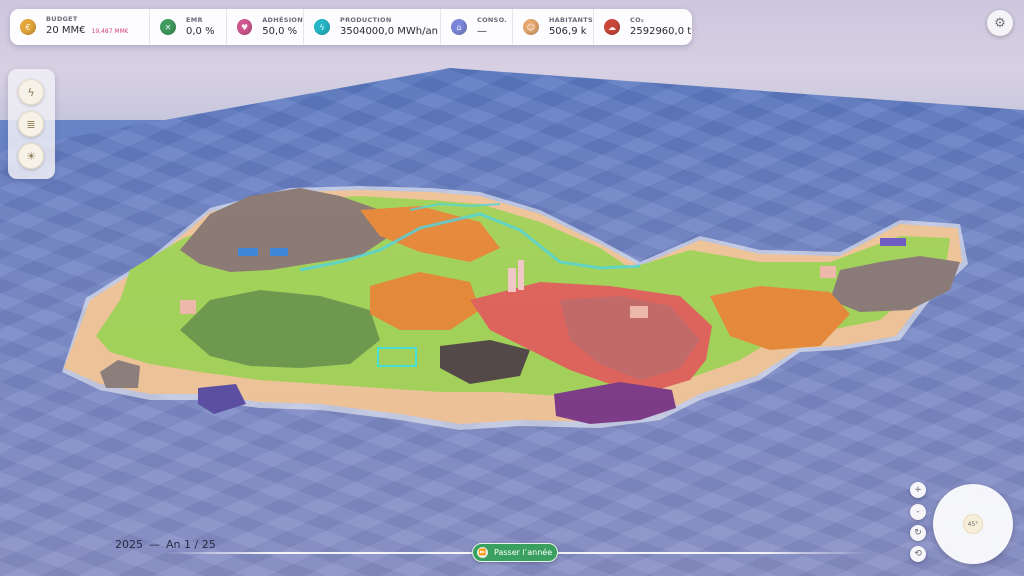 The width and height of the screenshot is (1024, 576). I want to click on reset-view-button: ⟲, so click(918, 554).